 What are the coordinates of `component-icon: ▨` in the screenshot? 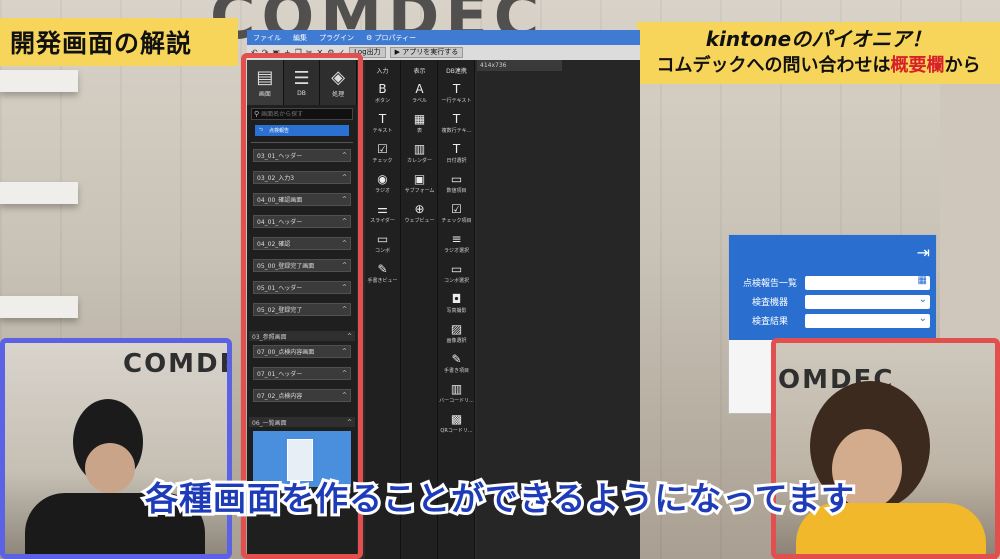 It's located at (456, 329).